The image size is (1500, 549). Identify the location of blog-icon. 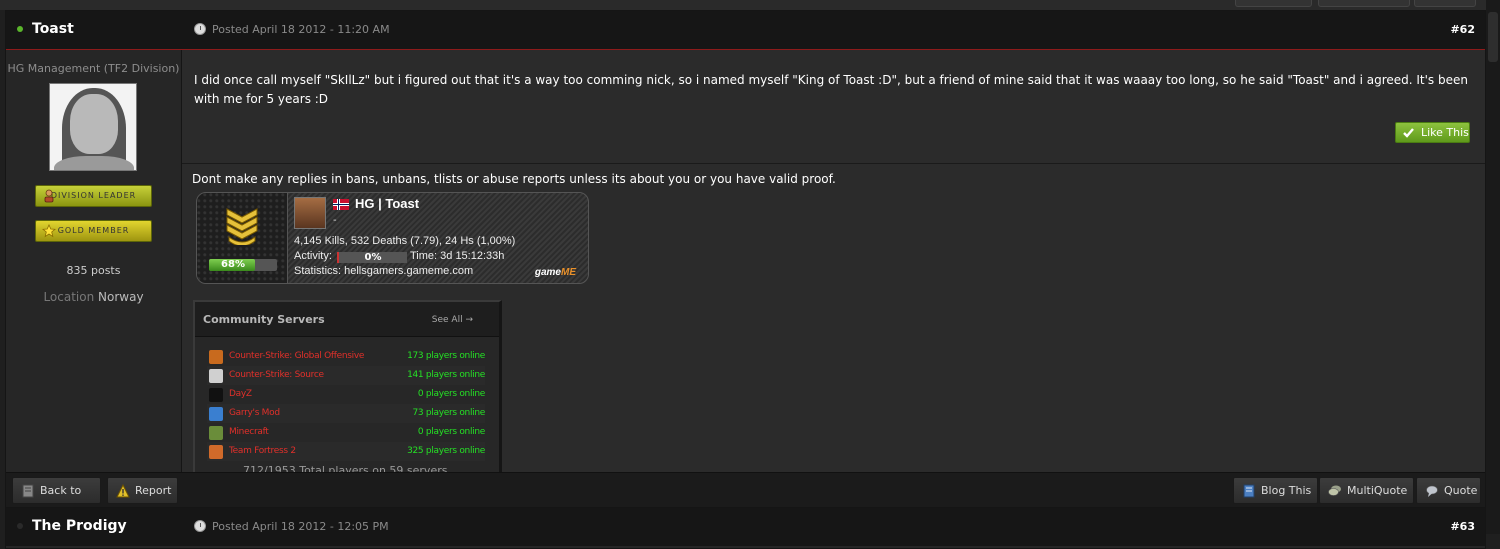
(1249, 491).